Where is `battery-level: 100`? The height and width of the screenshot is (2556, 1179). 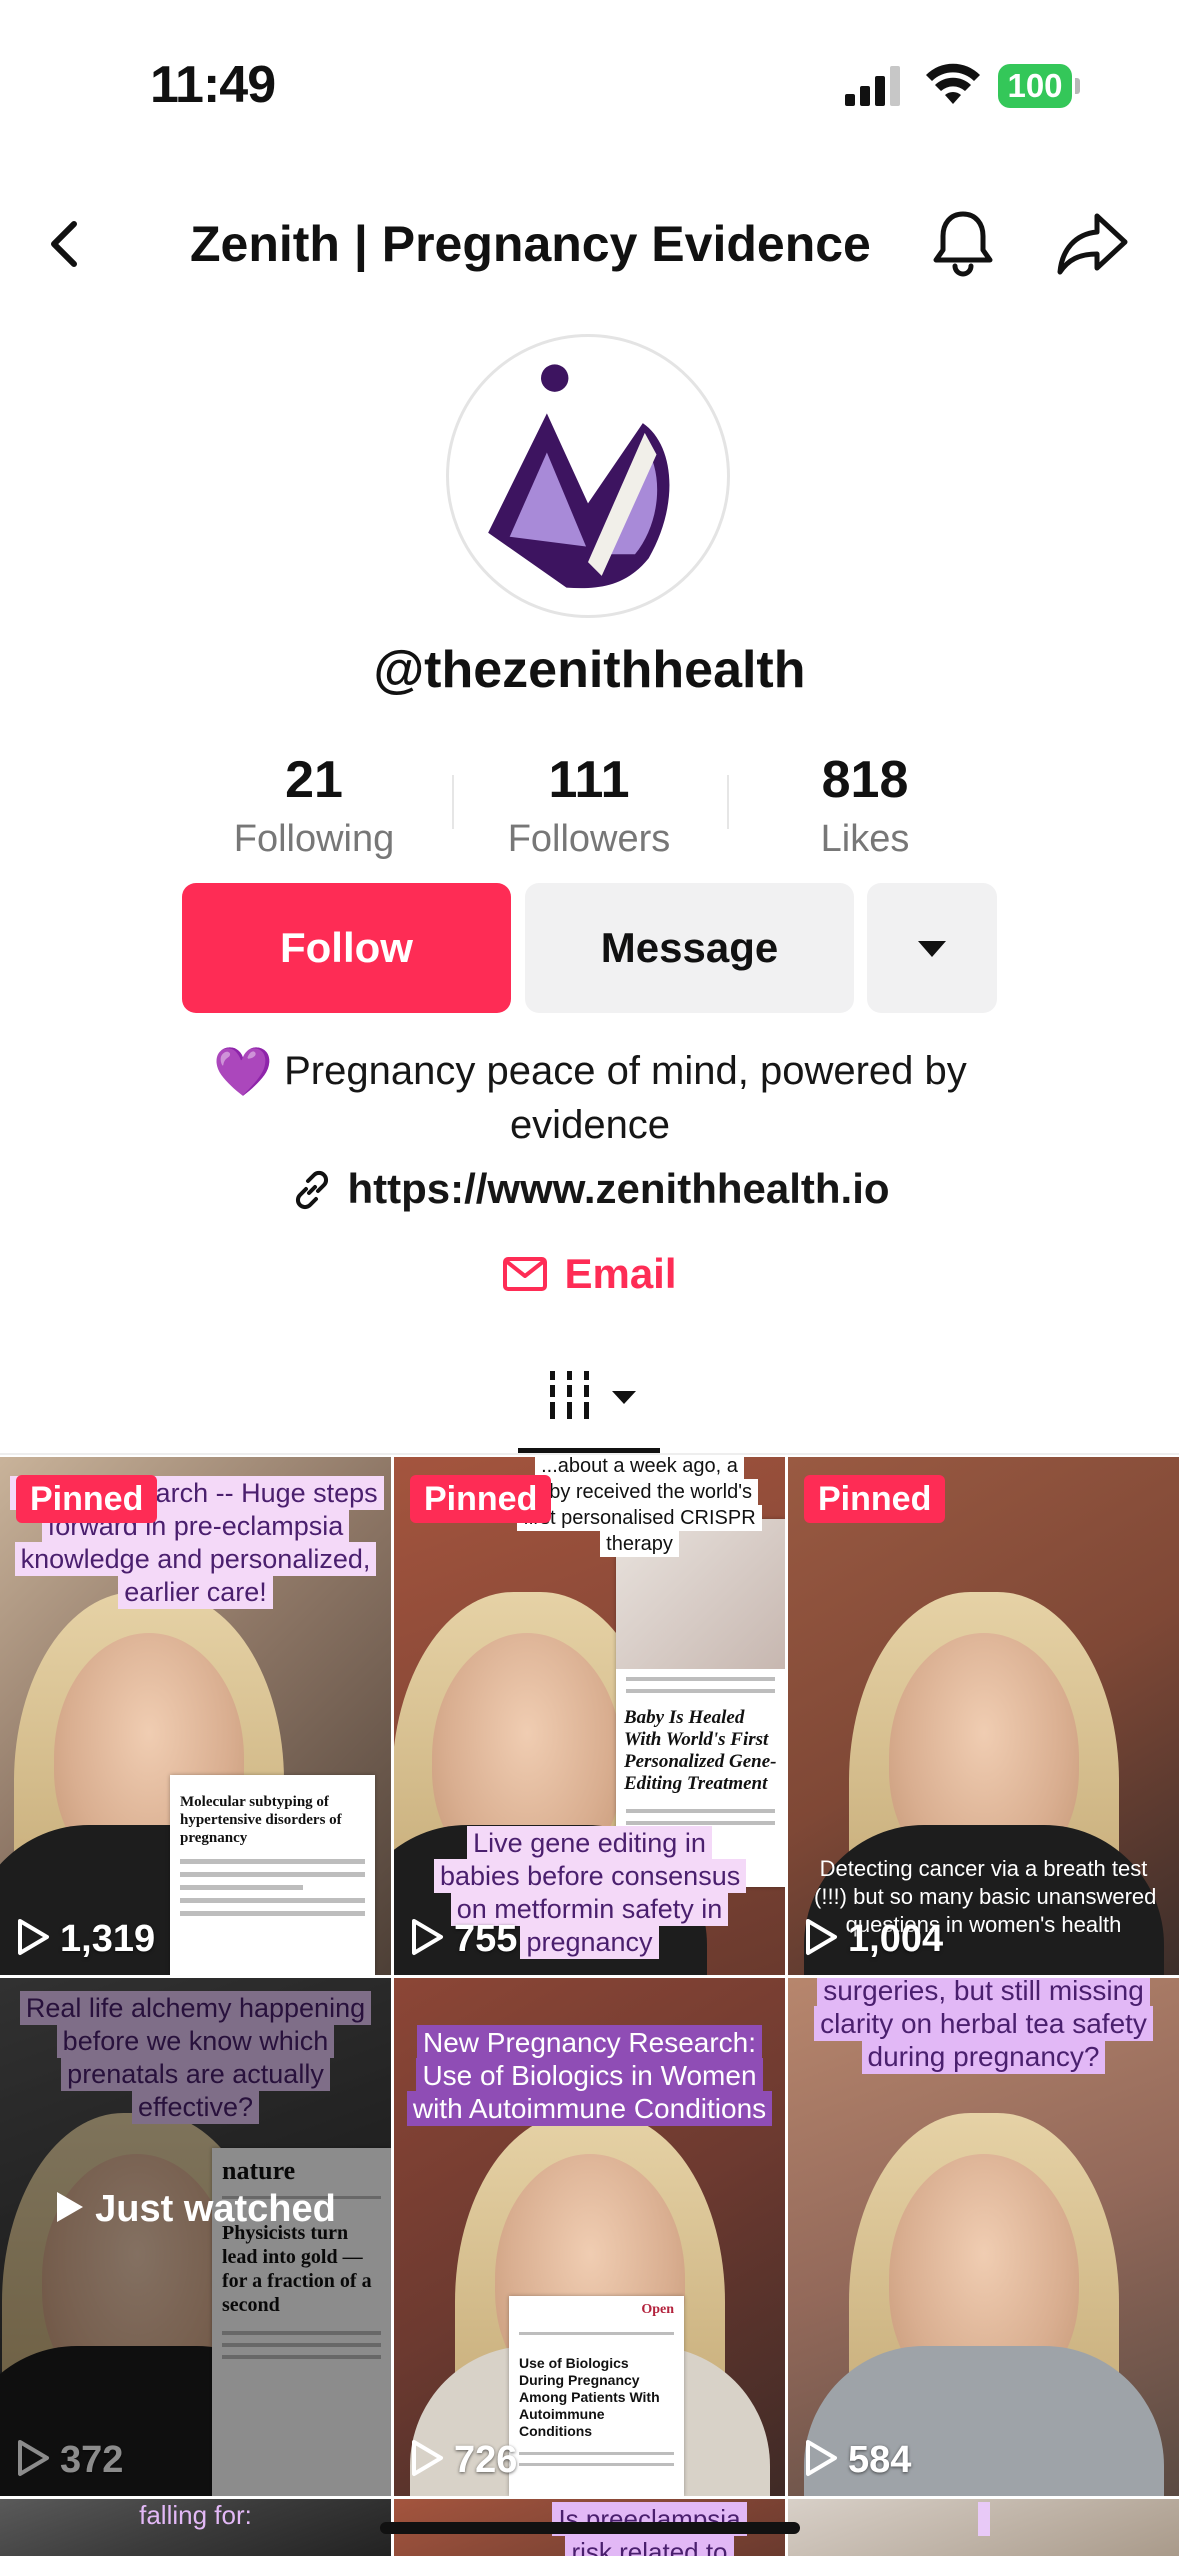 battery-level: 100 is located at coordinates (1035, 86).